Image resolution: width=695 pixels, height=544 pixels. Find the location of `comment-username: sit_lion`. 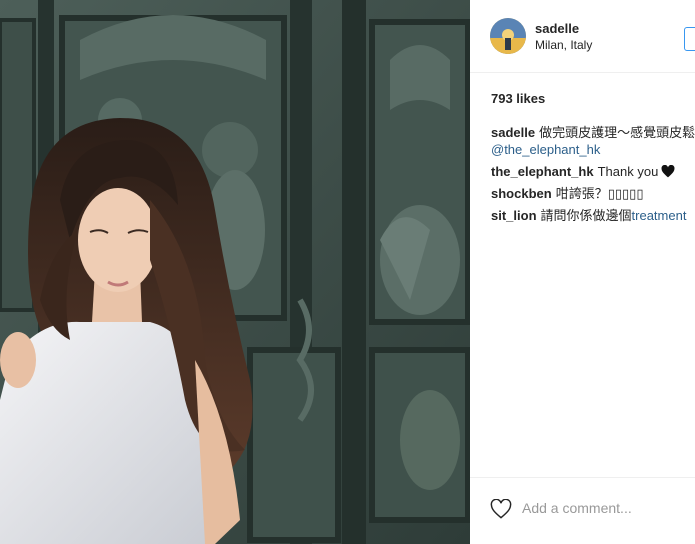

comment-username: sit_lion is located at coordinates (514, 215).